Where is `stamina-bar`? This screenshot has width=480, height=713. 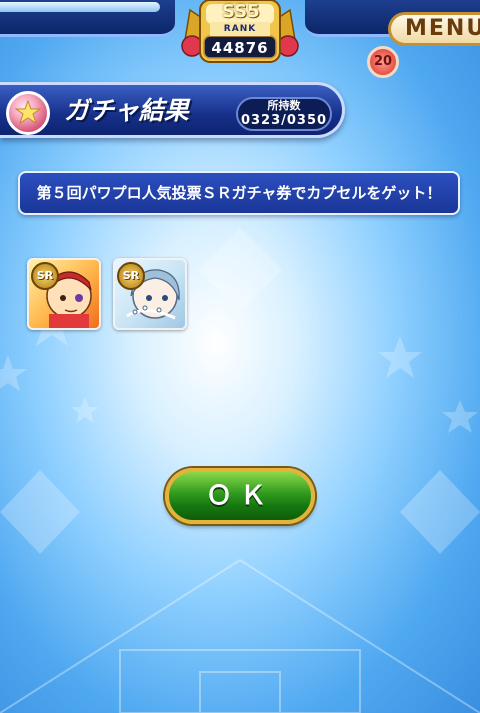
stamina-bar is located at coordinates (80, 7).